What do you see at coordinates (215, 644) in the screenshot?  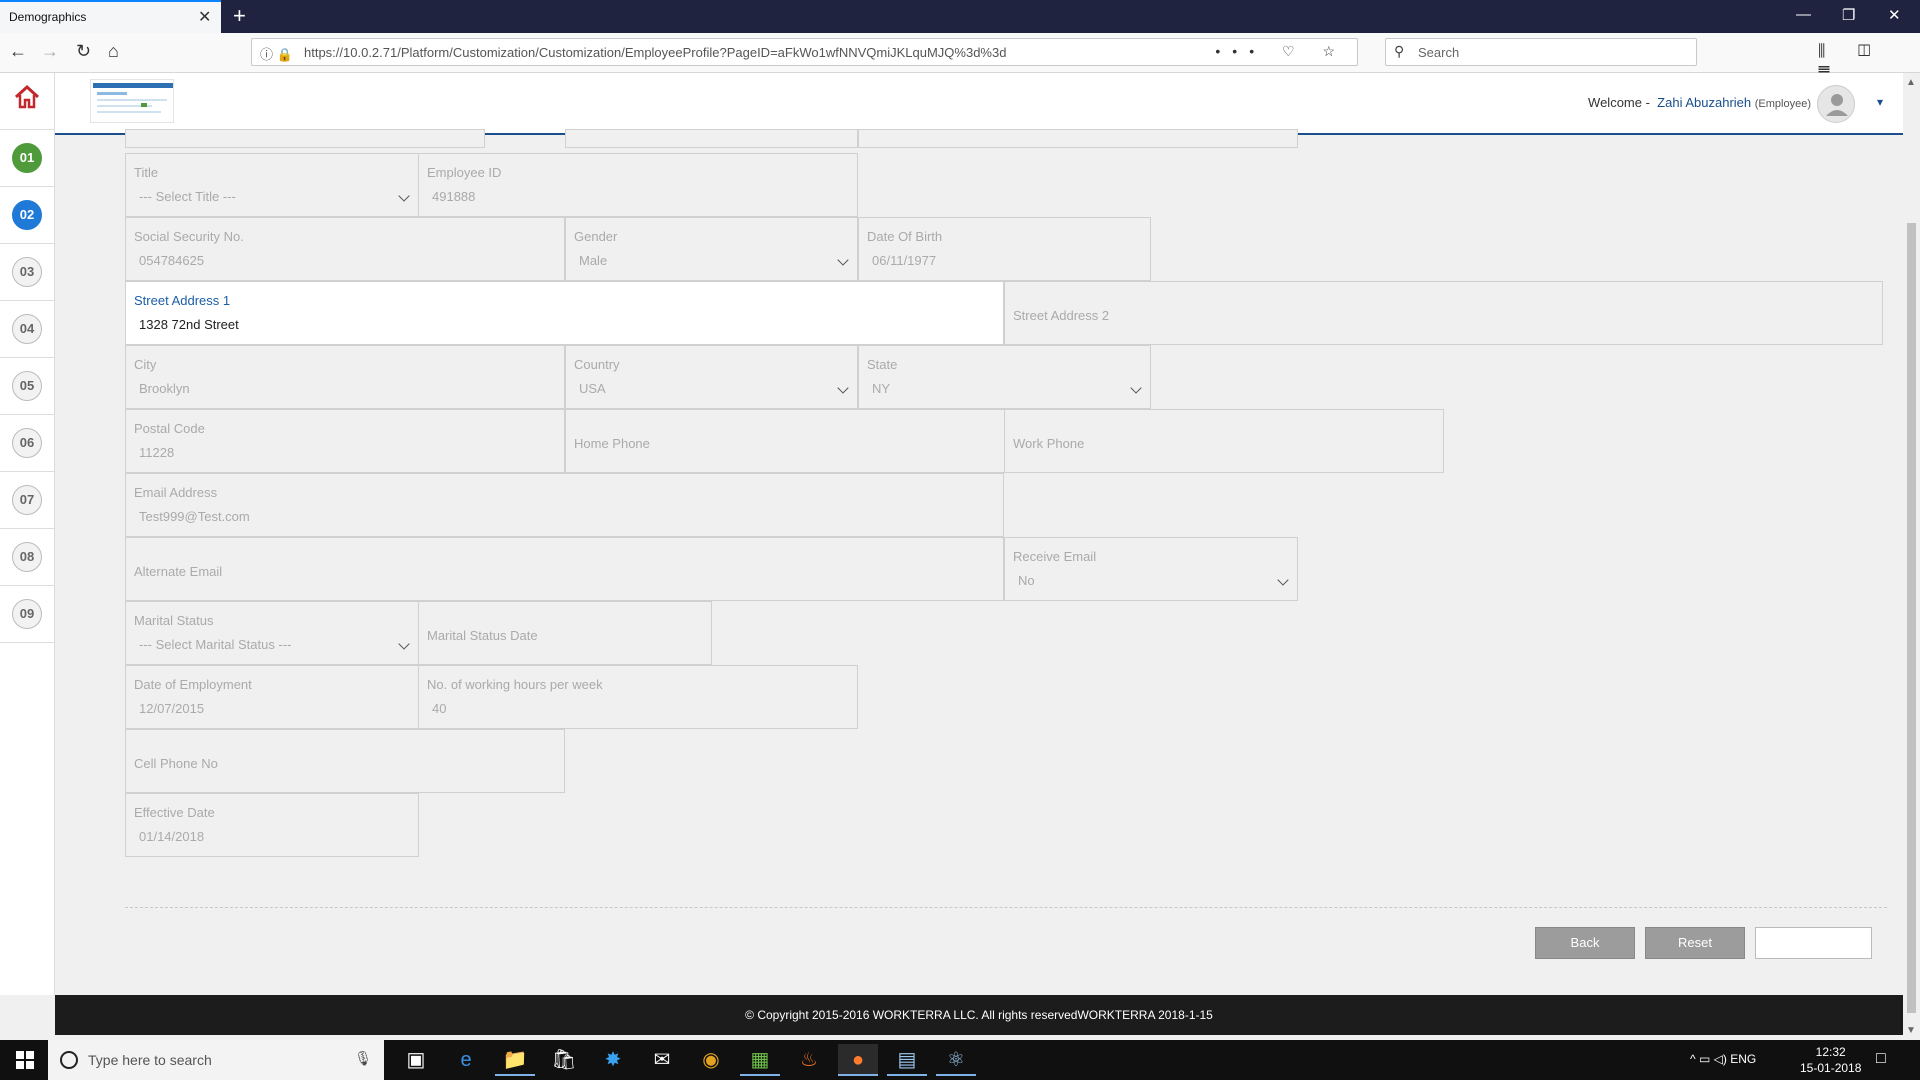 I see `field-value: --- Select Marital Status ---` at bounding box center [215, 644].